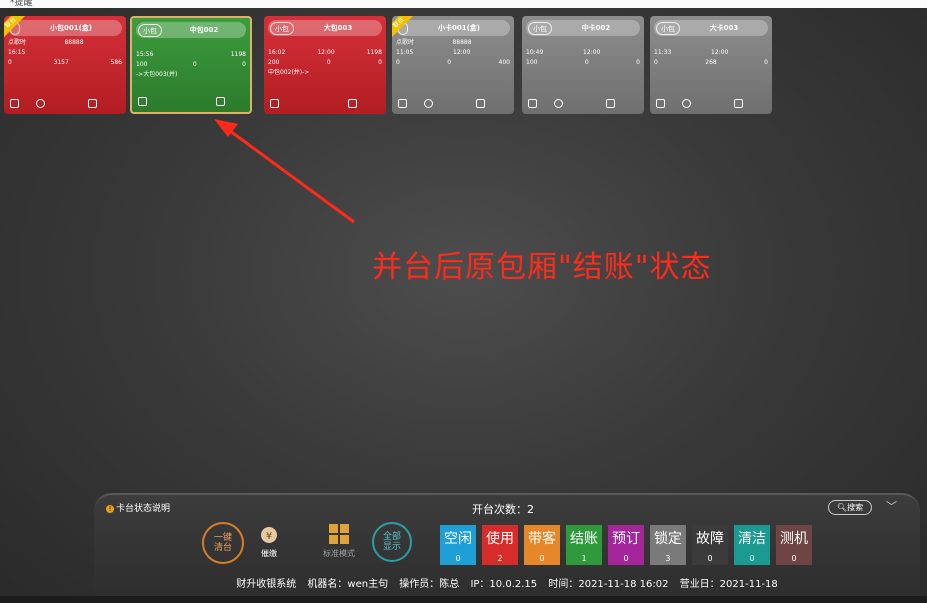 This screenshot has width=927, height=603. Describe the element at coordinates (626, 539) in the screenshot. I see `status-label: 预订` at that location.